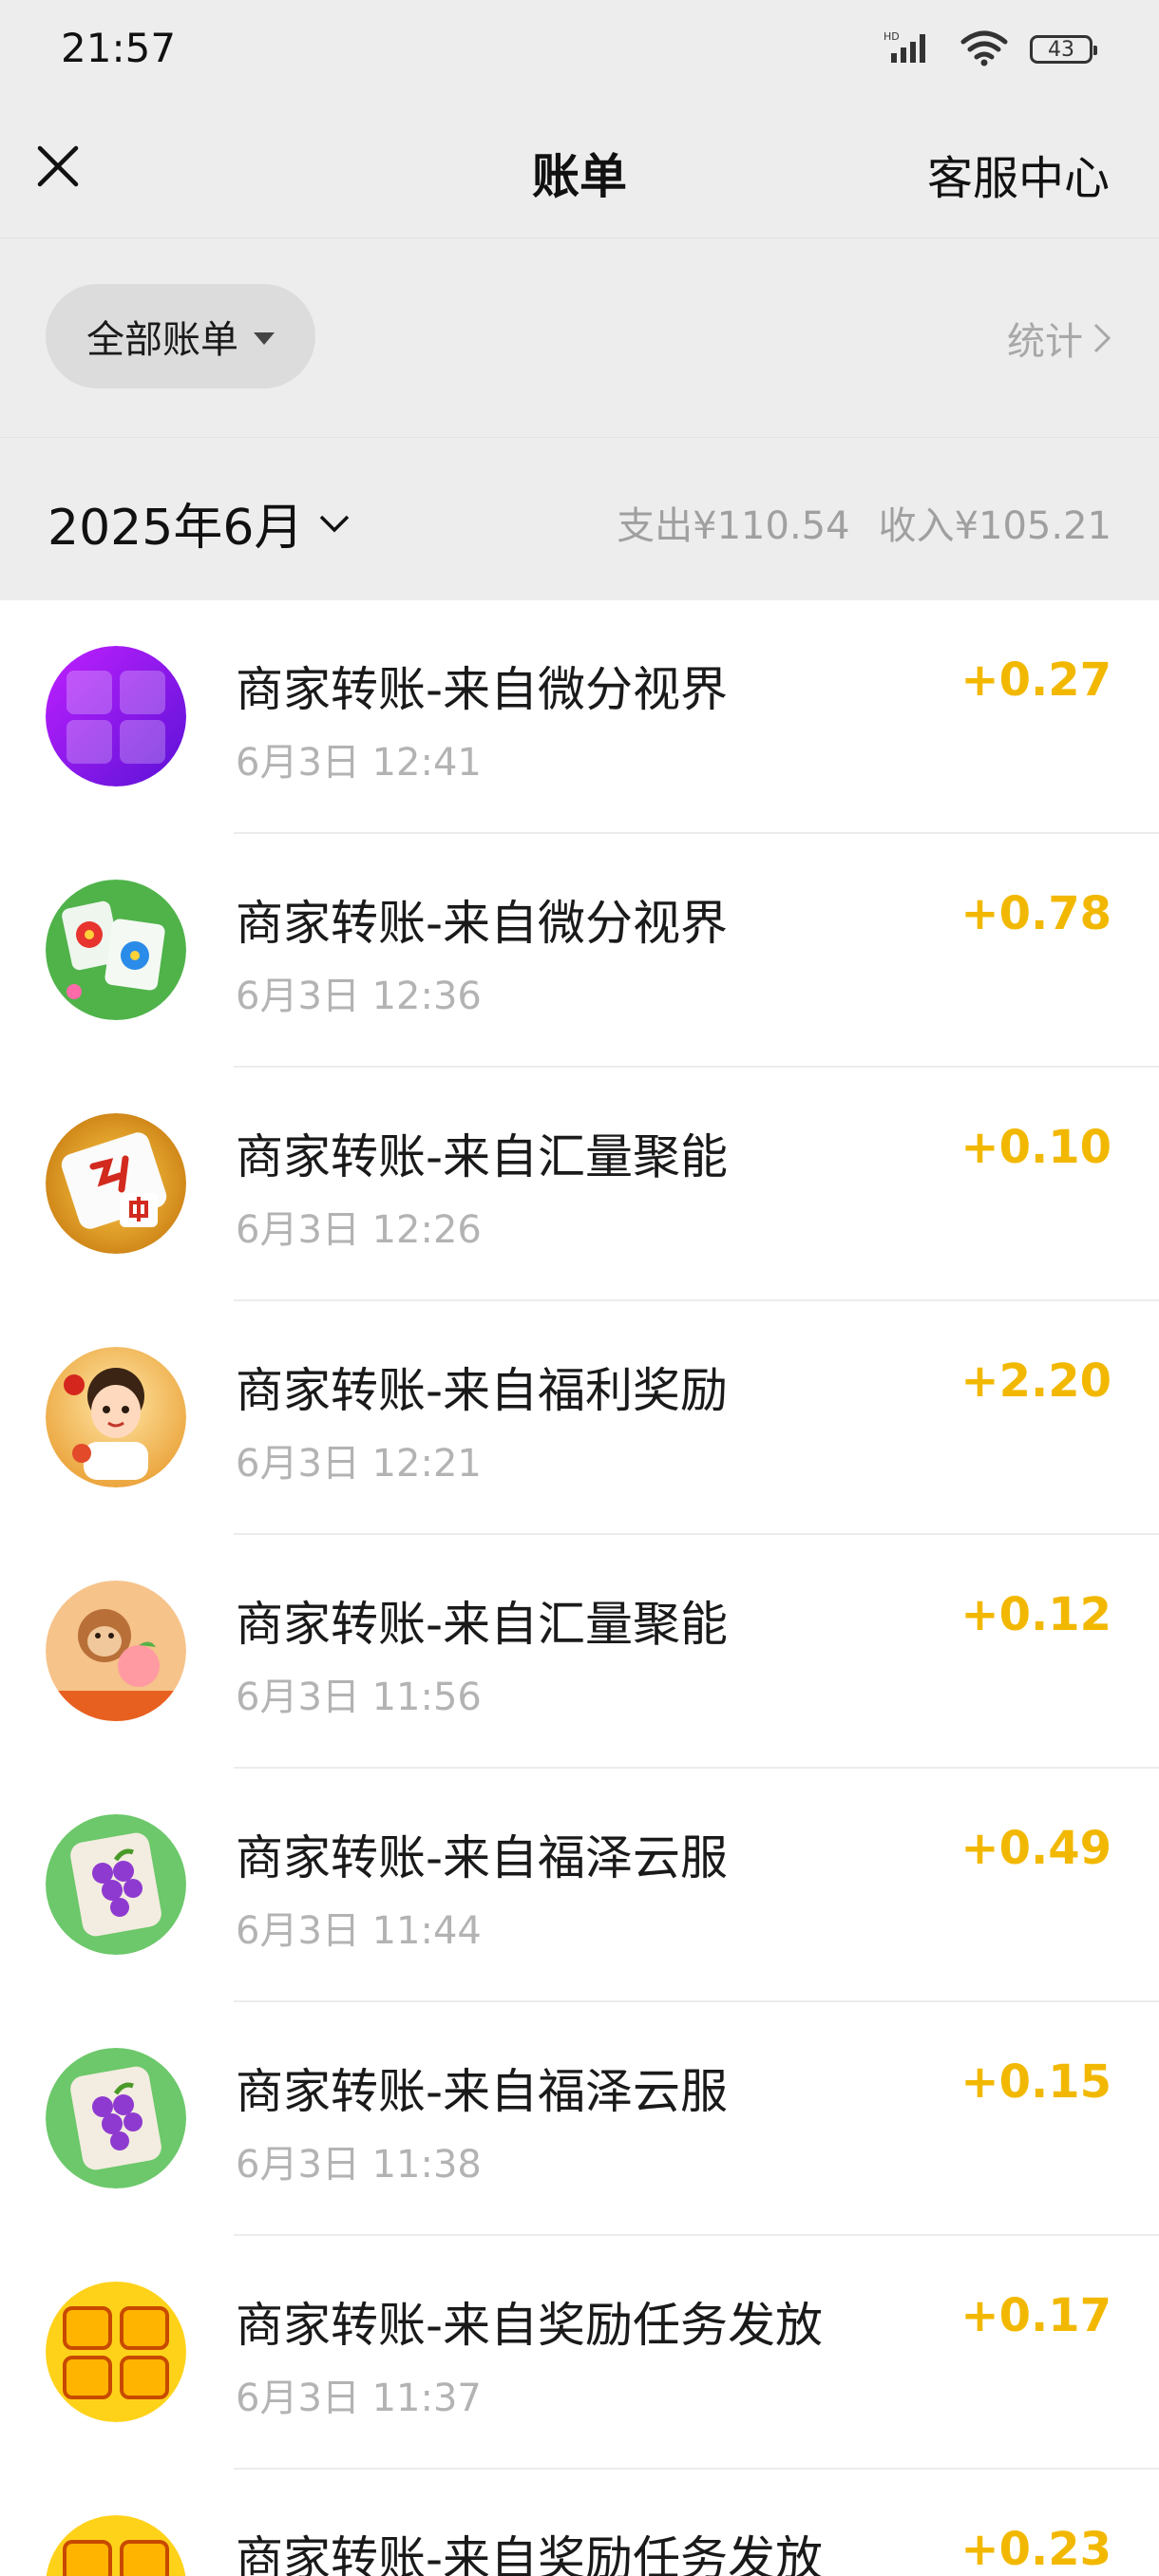 This screenshot has width=1159, height=2576. I want to click on transaction-row: 商家转账-来自奖励任务发放 6月3日 11:37 +0.17, so click(579, 2353).